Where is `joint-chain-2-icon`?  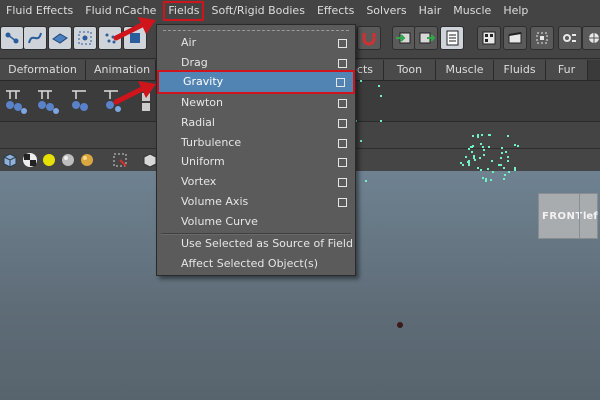 joint-chain-2-icon is located at coordinates (49, 102).